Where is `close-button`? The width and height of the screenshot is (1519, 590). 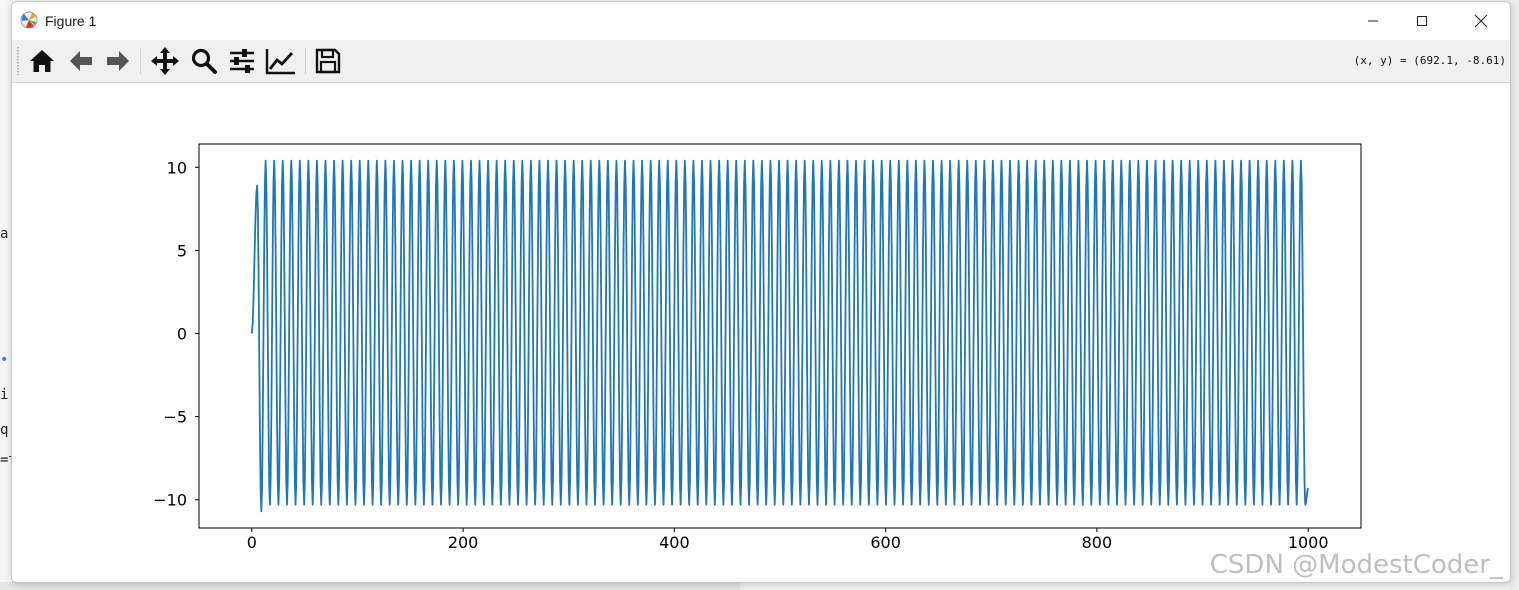 close-button is located at coordinates (1481, 21).